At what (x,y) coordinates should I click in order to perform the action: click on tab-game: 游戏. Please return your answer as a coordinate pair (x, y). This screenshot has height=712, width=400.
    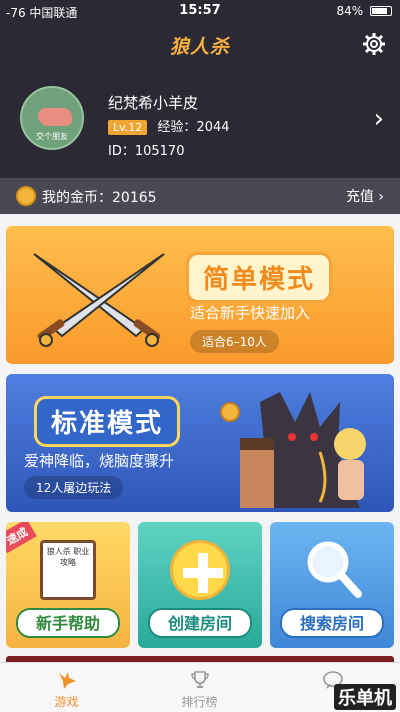
    Looking at the image, I should click on (66, 687).